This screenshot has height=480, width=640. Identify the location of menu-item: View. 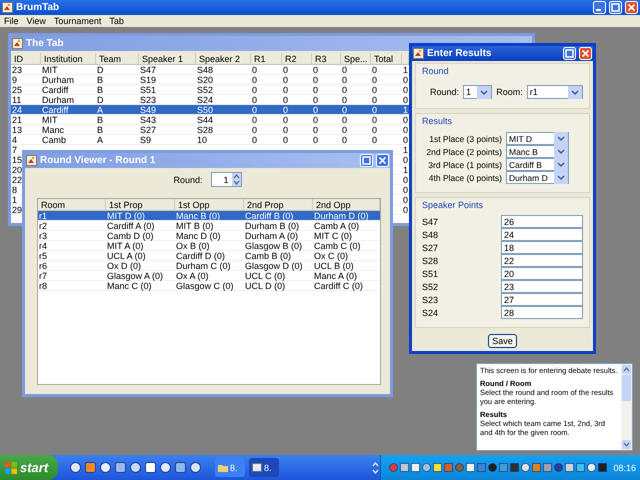
(36, 21).